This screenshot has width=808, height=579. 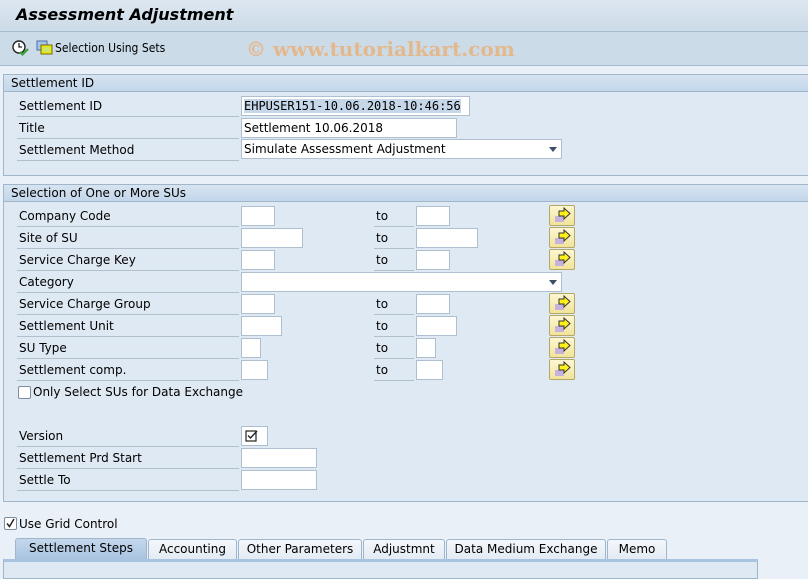 What do you see at coordinates (128, 128) in the screenshot?
I see `title-label: Title` at bounding box center [128, 128].